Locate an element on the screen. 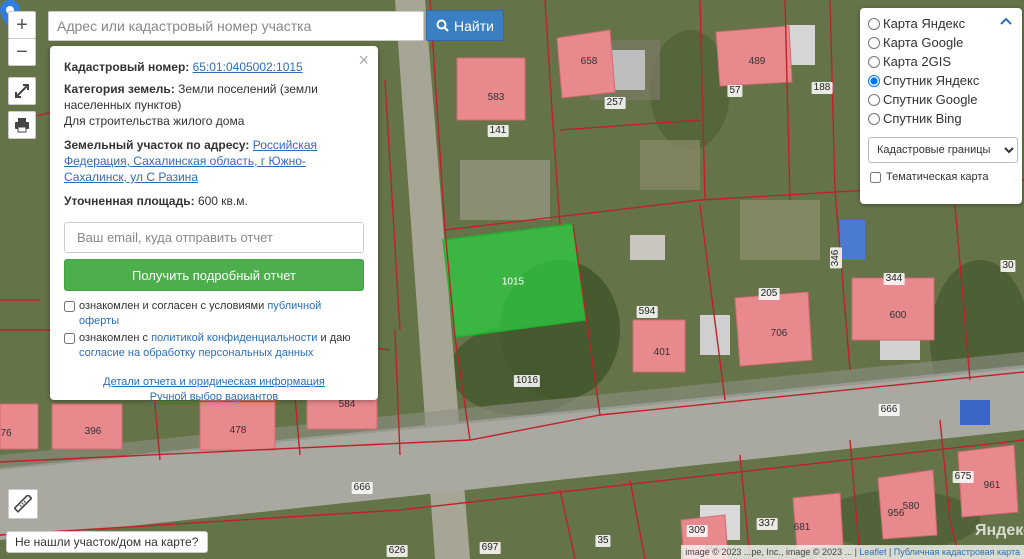  search-button: Найти is located at coordinates (465, 25).